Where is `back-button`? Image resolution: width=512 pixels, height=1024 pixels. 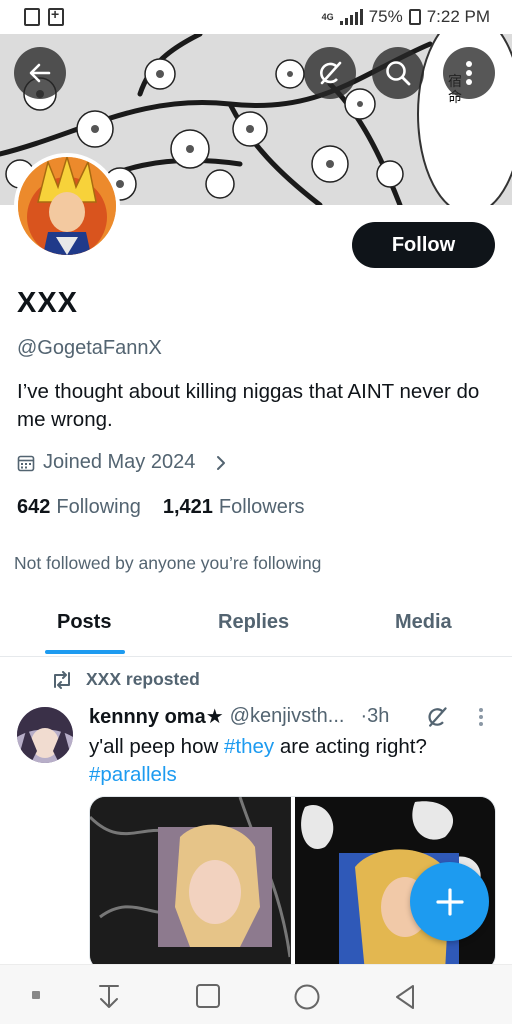
back-button is located at coordinates (40, 73).